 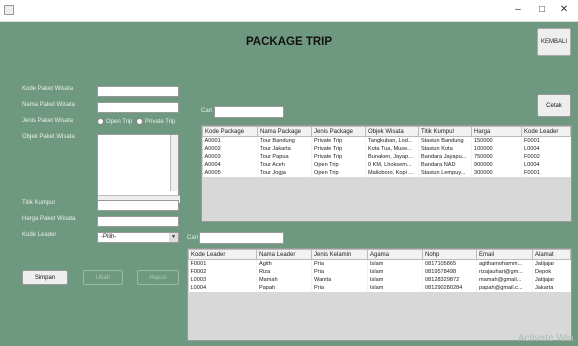 What do you see at coordinates (395, 254) in the screenshot?
I see `column-header: Agama` at bounding box center [395, 254].